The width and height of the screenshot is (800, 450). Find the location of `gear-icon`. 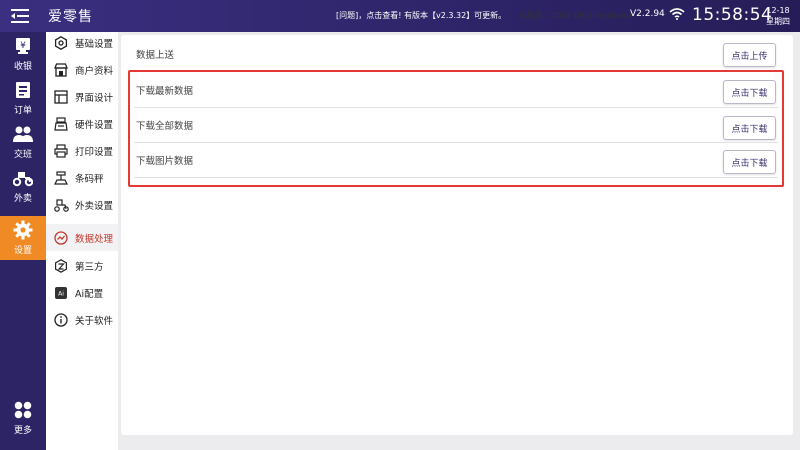

gear-icon is located at coordinates (23, 230).